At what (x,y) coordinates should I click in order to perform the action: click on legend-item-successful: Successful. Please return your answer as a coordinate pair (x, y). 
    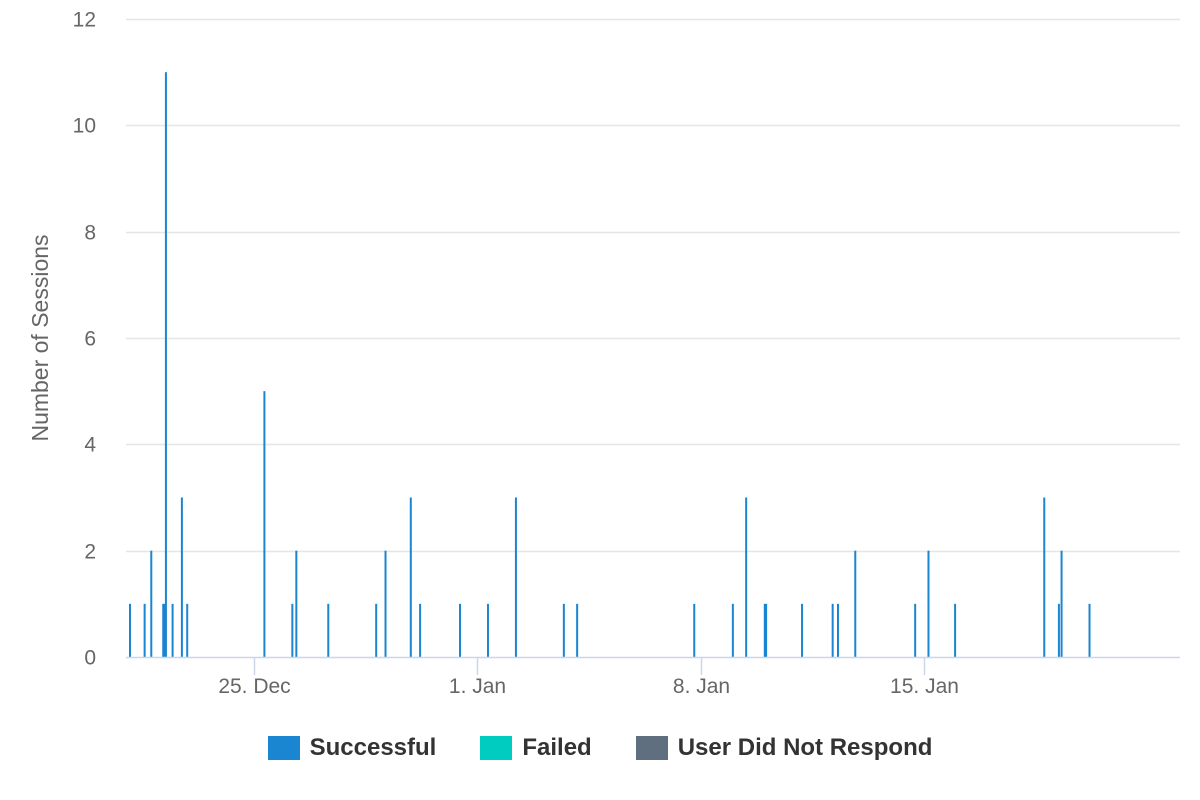
    Looking at the image, I should click on (352, 748).